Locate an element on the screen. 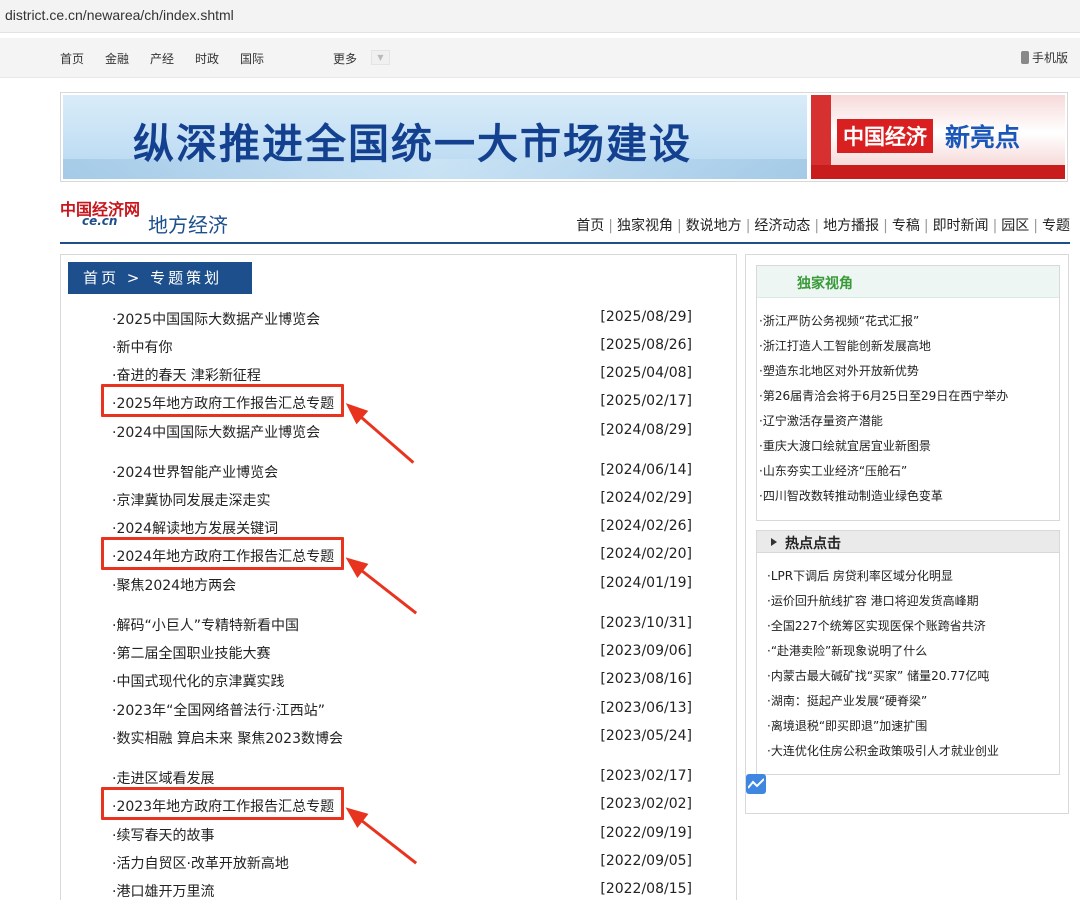 The width and height of the screenshot is (1080, 900). topic-title: ·续写春天的故事 is located at coordinates (163, 835).